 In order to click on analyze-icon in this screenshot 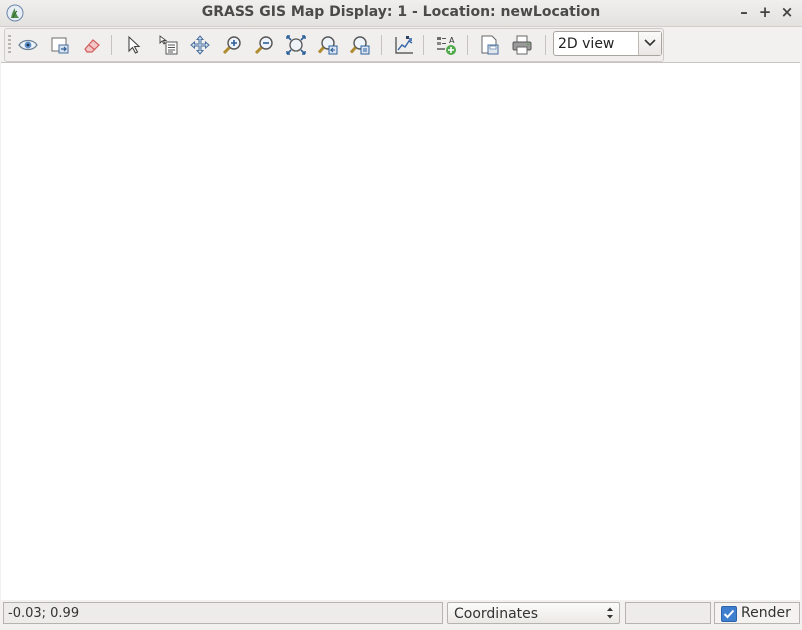, I will do `click(404, 45)`.